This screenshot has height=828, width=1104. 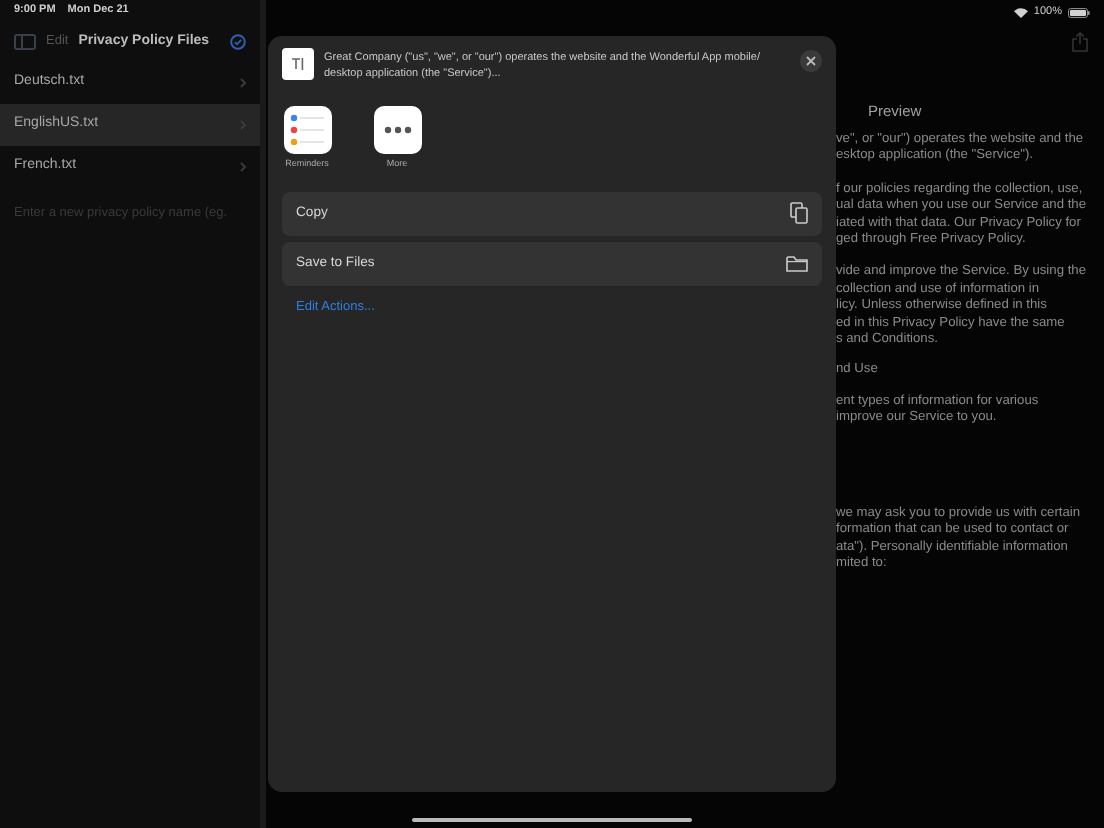 What do you see at coordinates (307, 130) in the screenshot?
I see `reminders-icon` at bounding box center [307, 130].